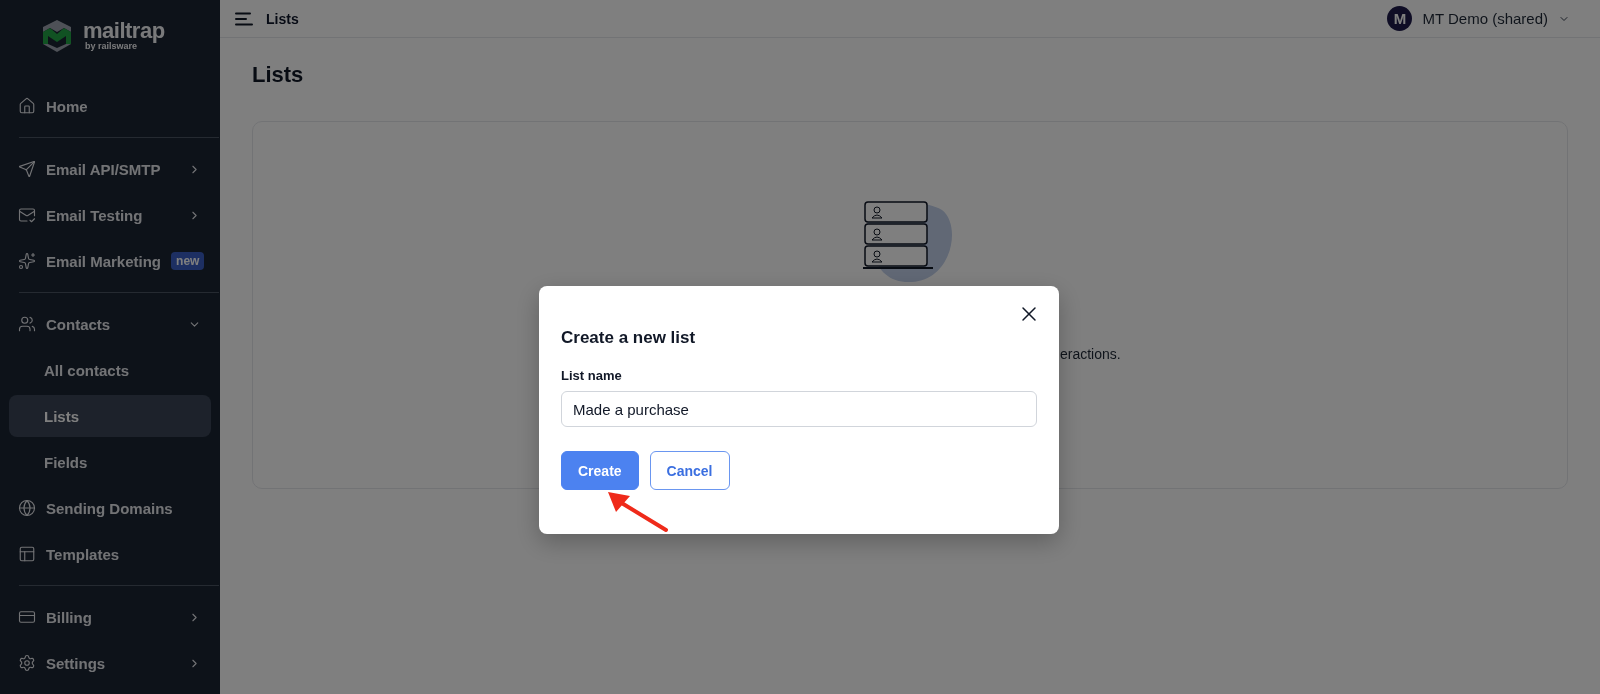 The width and height of the screenshot is (1600, 694). What do you see at coordinates (110, 462) in the screenshot?
I see `sidebar-item: Fields` at bounding box center [110, 462].